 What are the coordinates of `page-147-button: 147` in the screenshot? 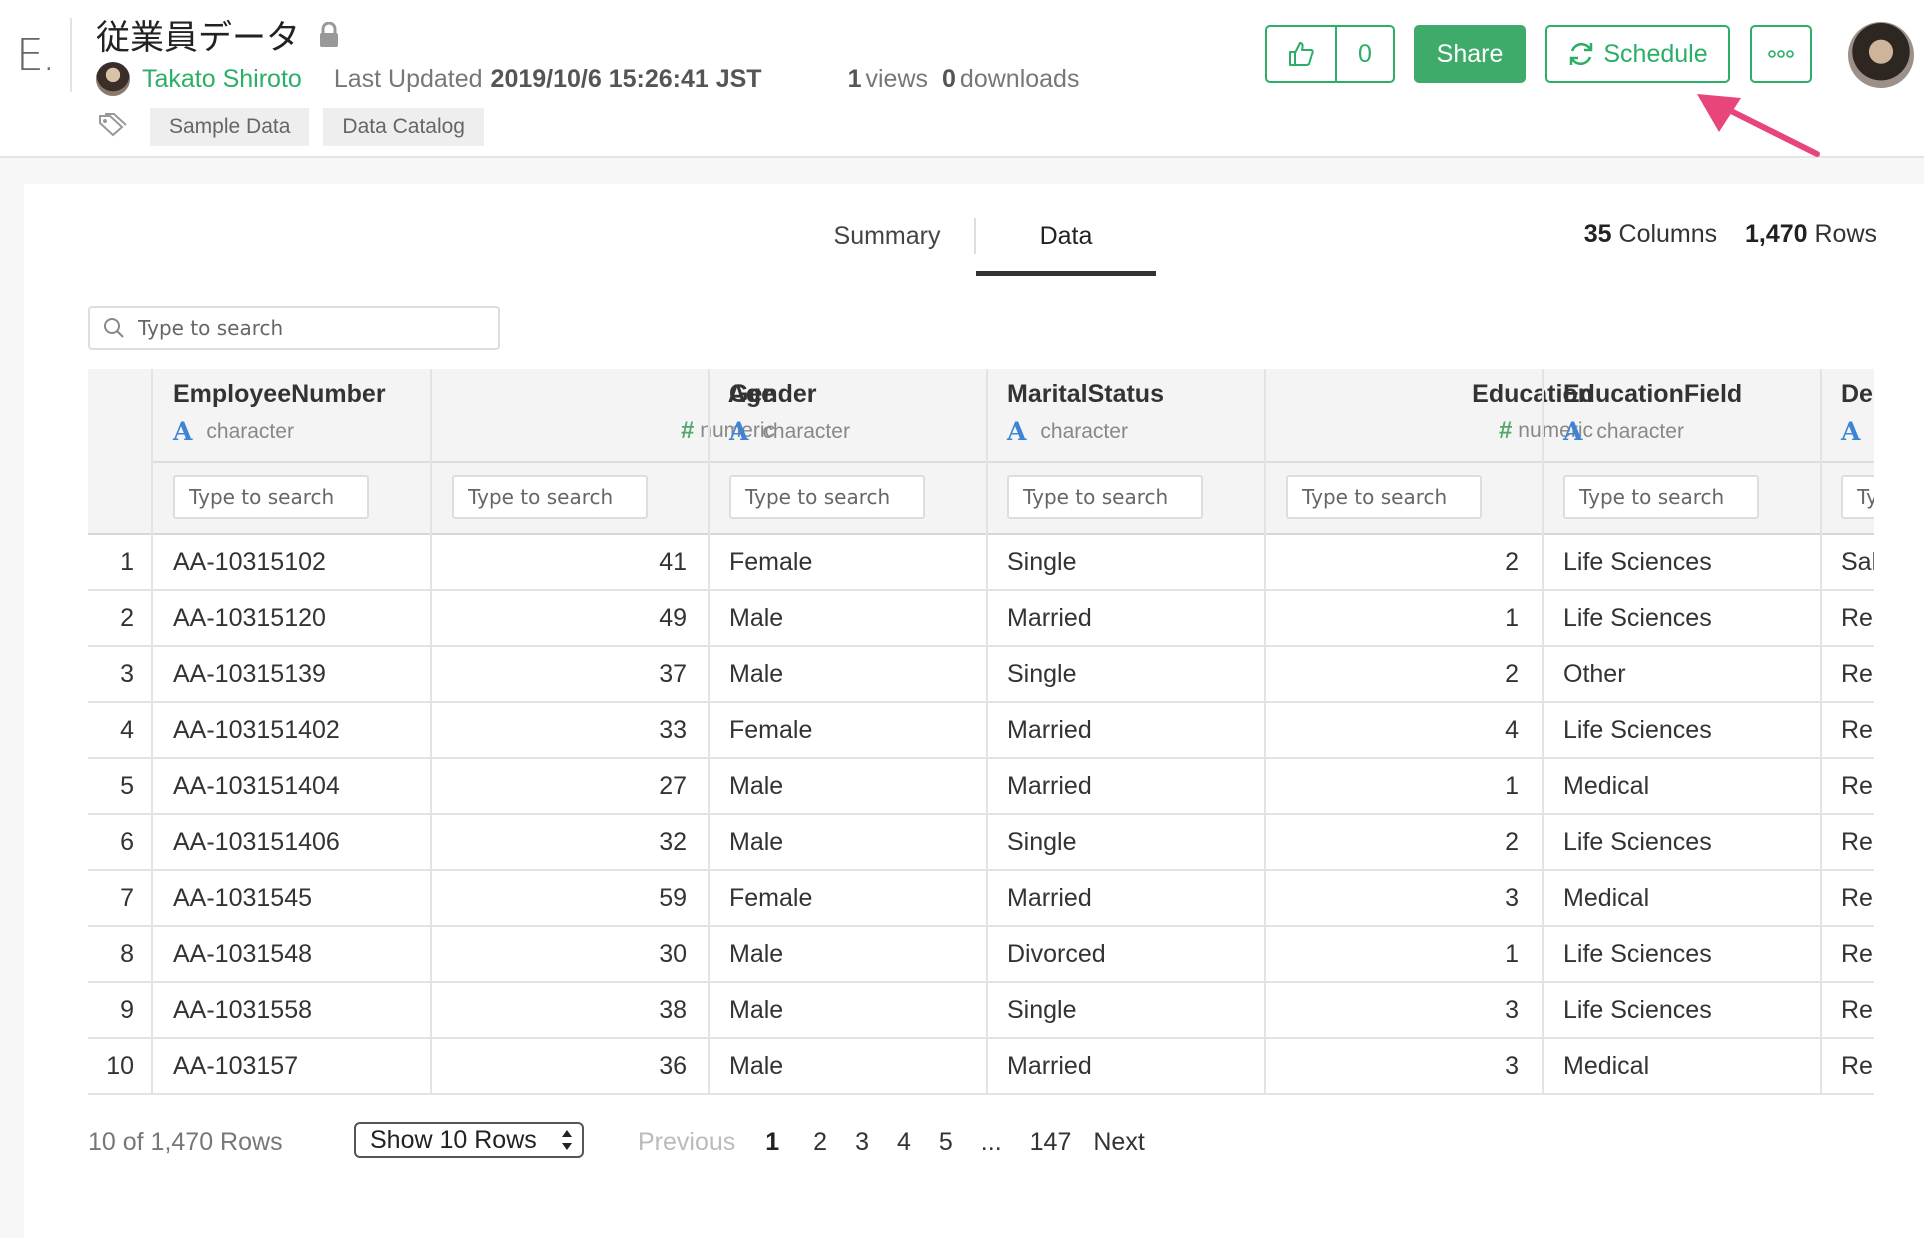 It's located at (1051, 1142).